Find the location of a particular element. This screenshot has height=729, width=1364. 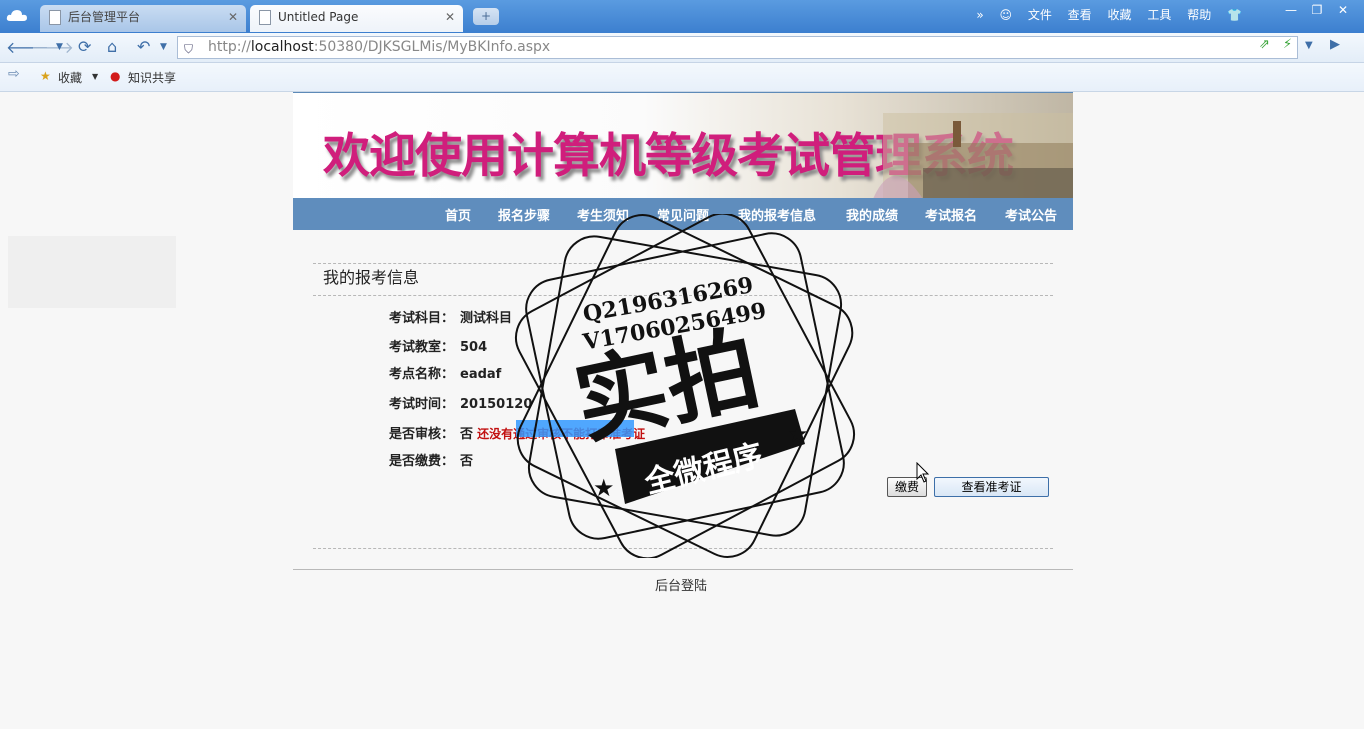

refresh-icon: ⟳ is located at coordinates (84, 46).